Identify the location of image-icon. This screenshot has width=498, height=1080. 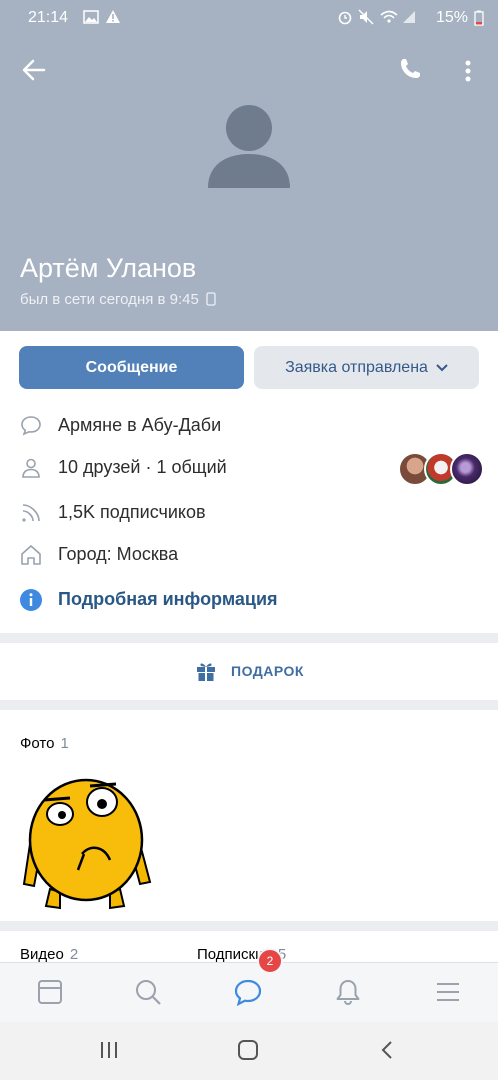
(91, 19).